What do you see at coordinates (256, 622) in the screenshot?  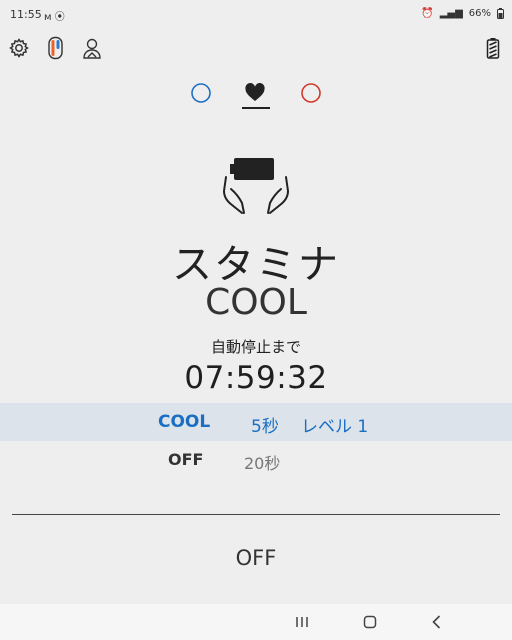 I see `navigation-bar` at bounding box center [256, 622].